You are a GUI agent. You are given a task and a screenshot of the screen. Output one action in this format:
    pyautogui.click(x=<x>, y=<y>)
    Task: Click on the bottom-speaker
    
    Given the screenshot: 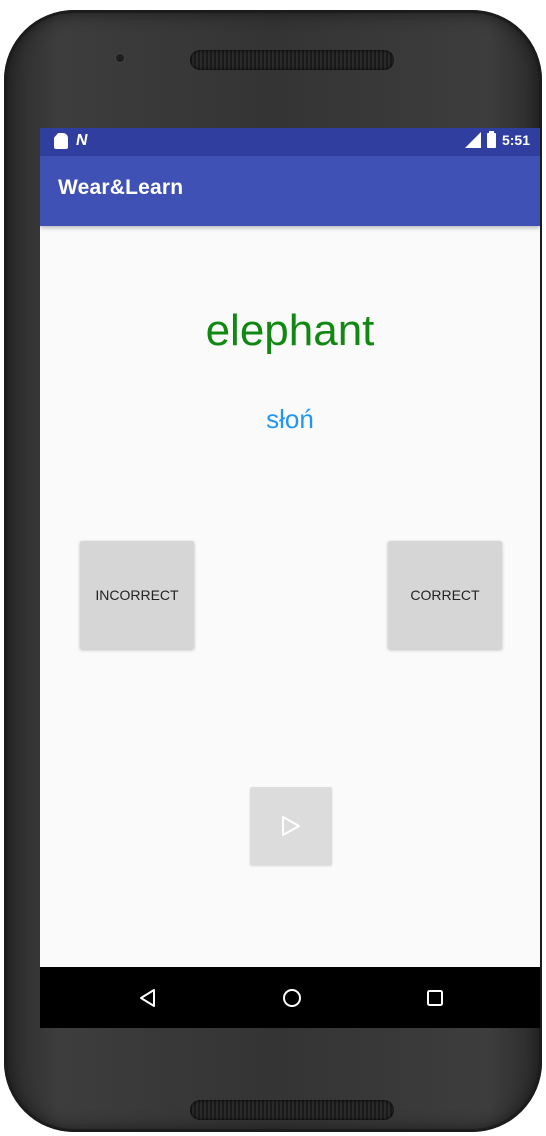 What is the action you would take?
    pyautogui.click(x=292, y=1110)
    